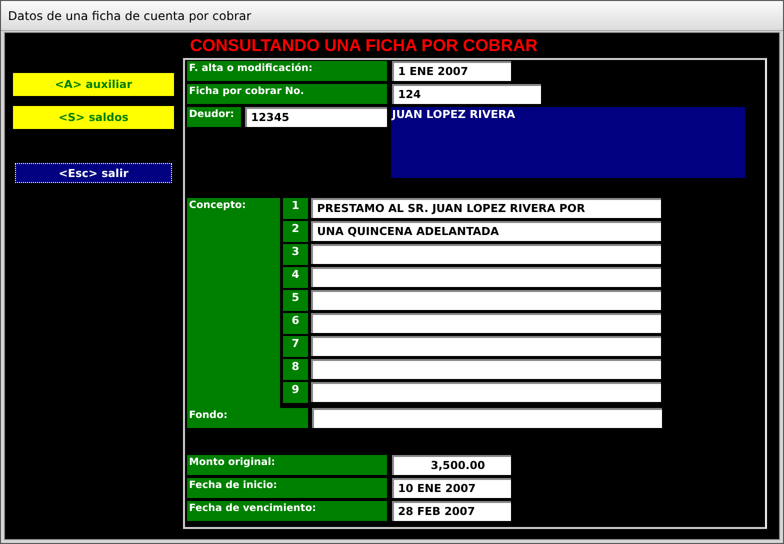  Describe the element at coordinates (487, 418) in the screenshot. I see `fund-field` at that location.